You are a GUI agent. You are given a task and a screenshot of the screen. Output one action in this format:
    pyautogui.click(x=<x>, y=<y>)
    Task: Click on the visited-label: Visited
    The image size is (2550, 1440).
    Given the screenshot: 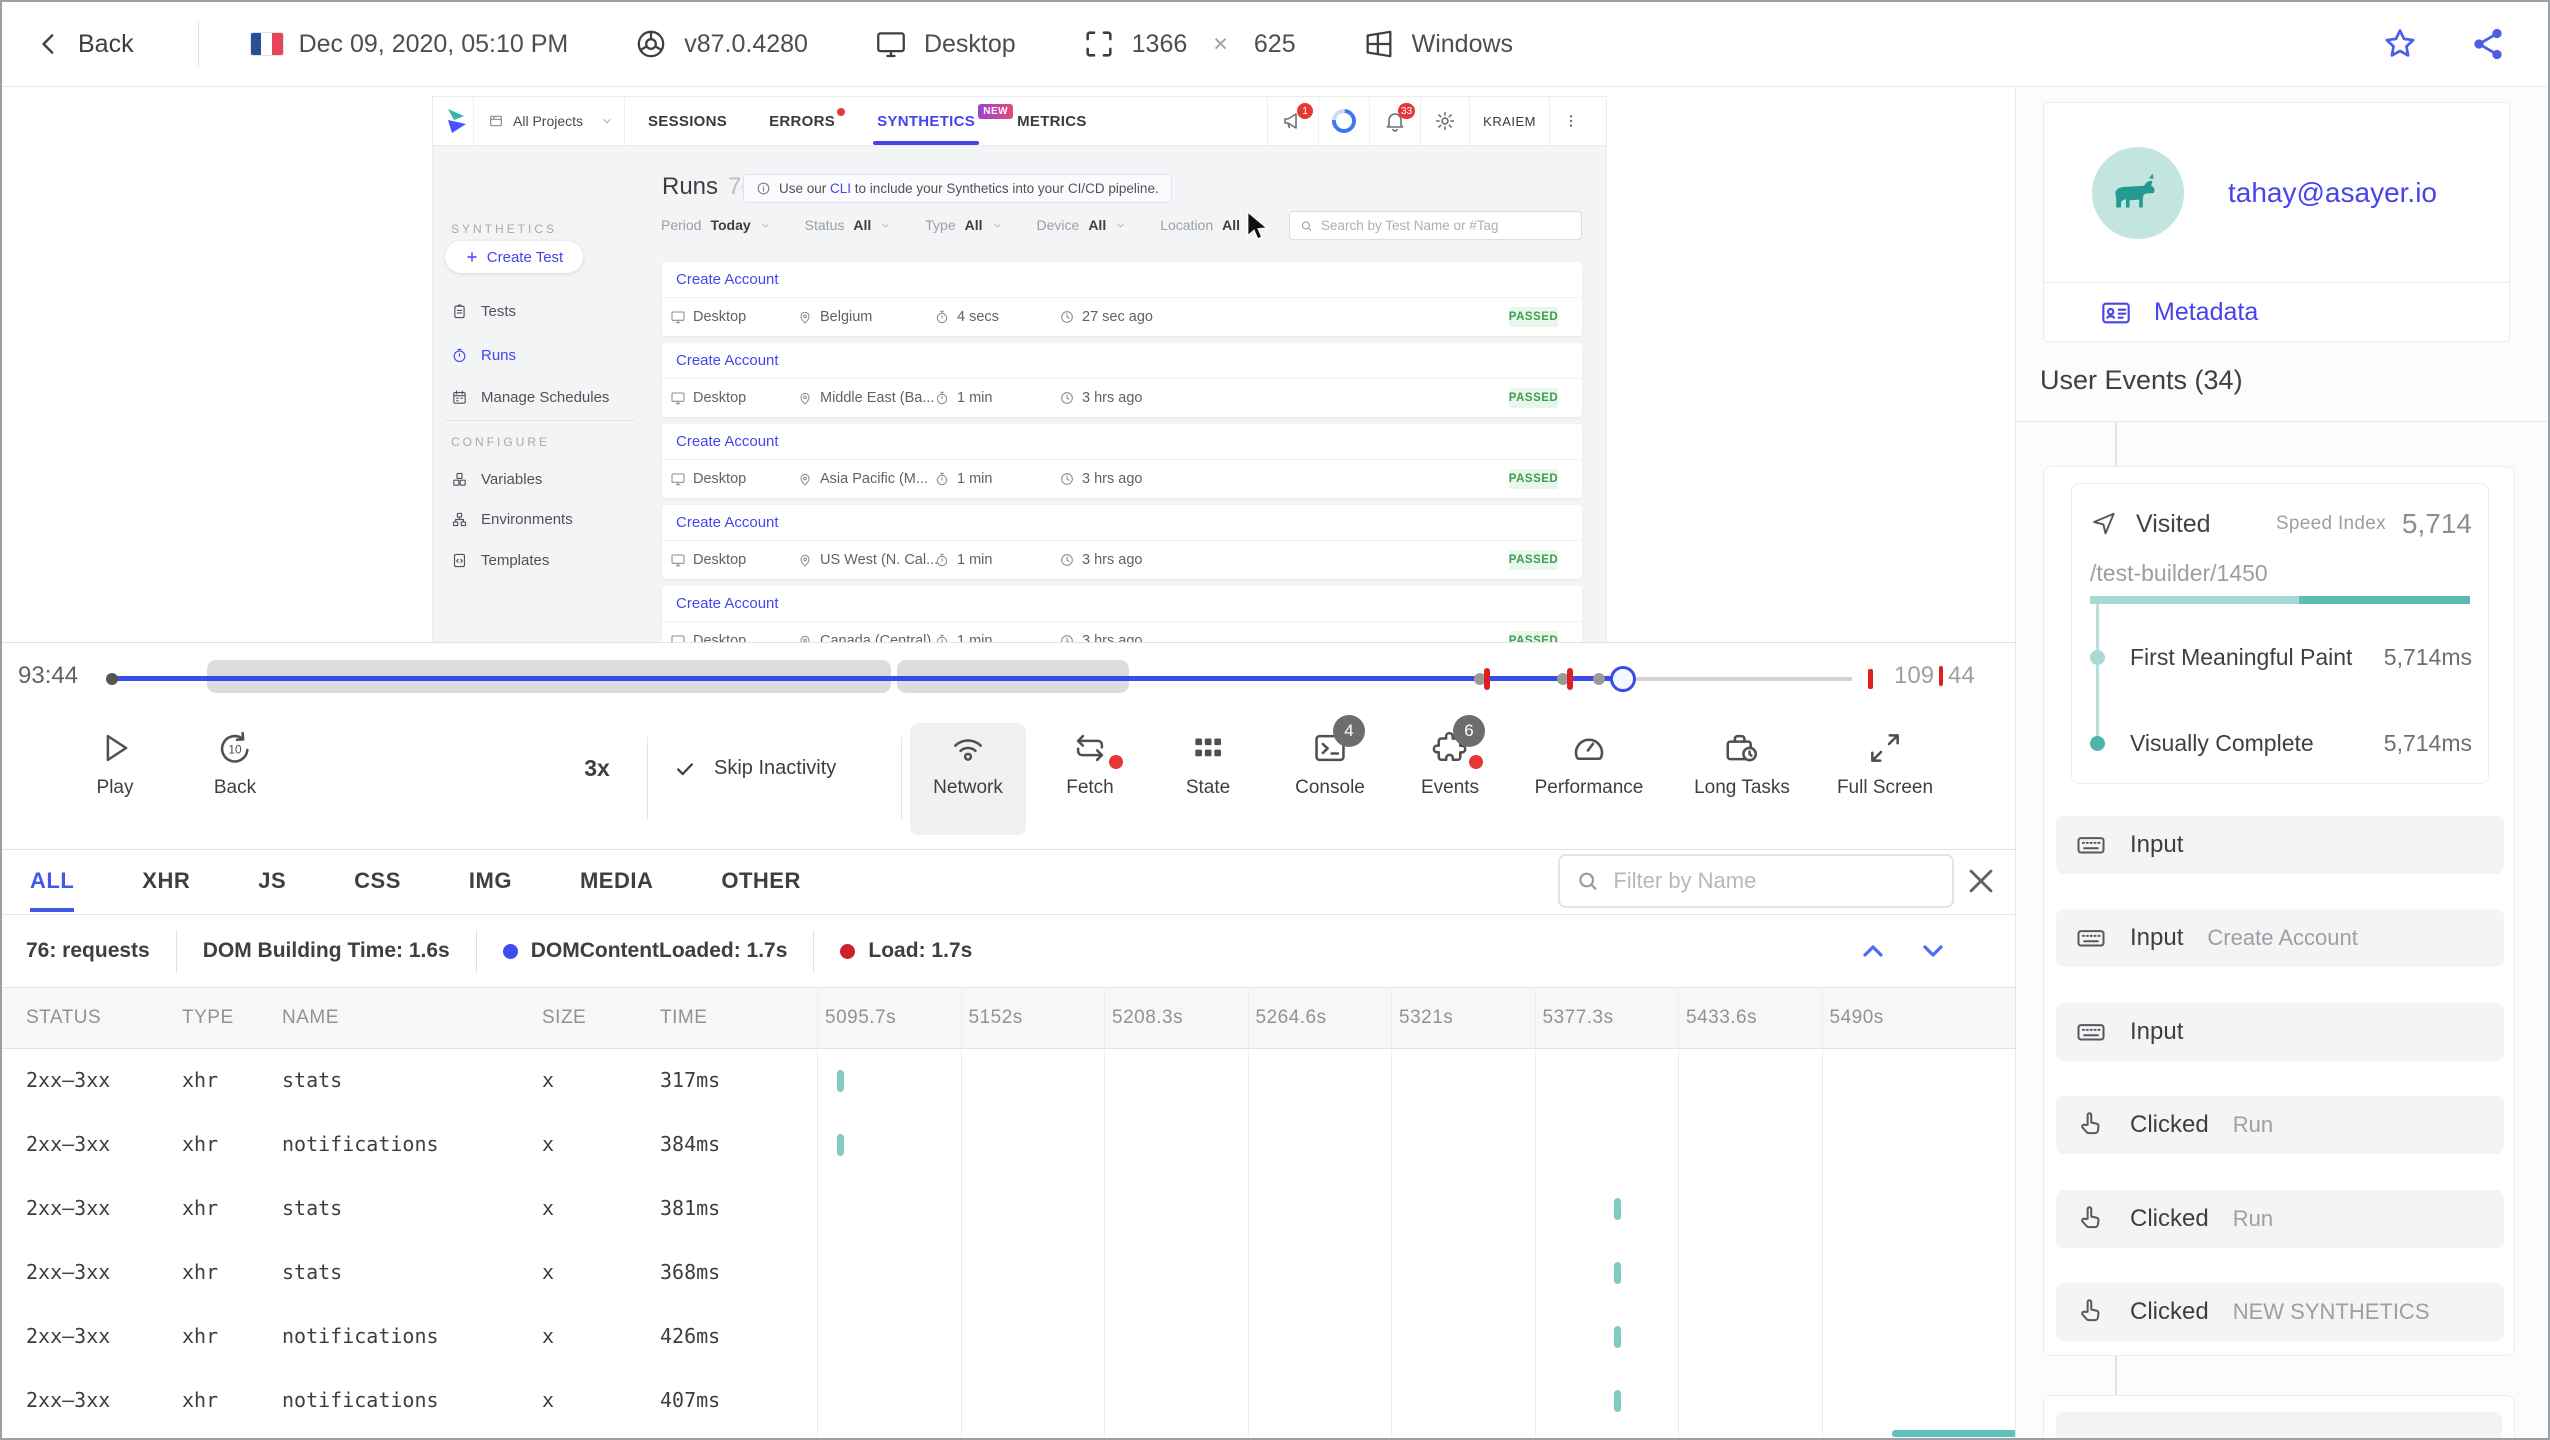 What is the action you would take?
    pyautogui.click(x=2173, y=523)
    